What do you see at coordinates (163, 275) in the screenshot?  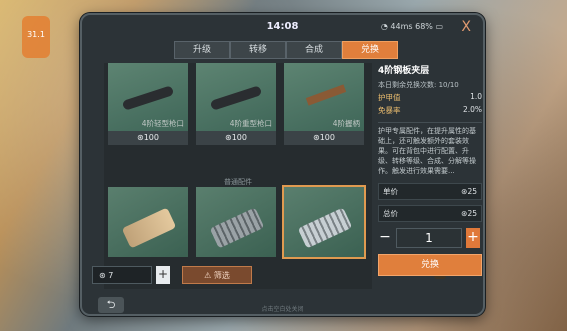 I see `add-button: +` at bounding box center [163, 275].